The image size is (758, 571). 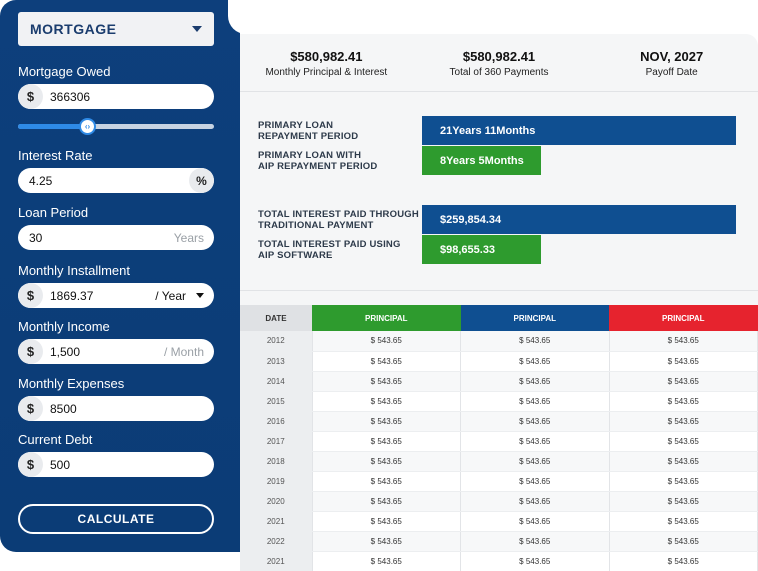 I want to click on monthly-income-input: 1,500, so click(x=107, y=352).